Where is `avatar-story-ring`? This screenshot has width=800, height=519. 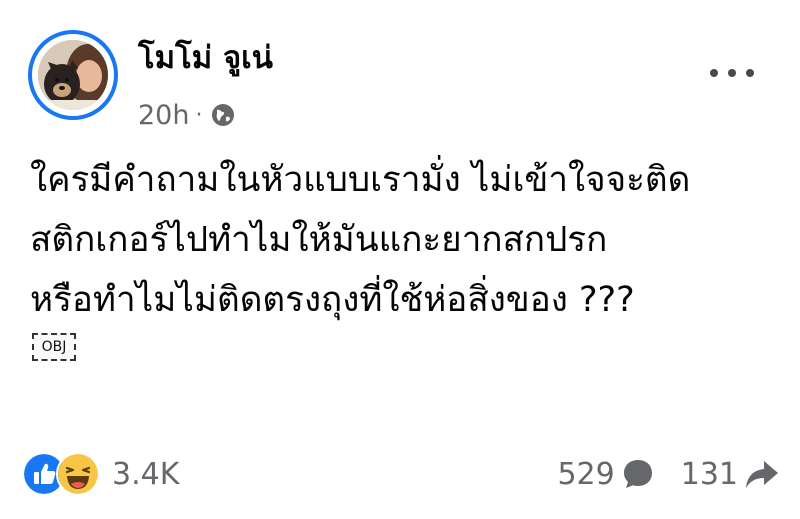
avatar-story-ring is located at coordinates (73, 75).